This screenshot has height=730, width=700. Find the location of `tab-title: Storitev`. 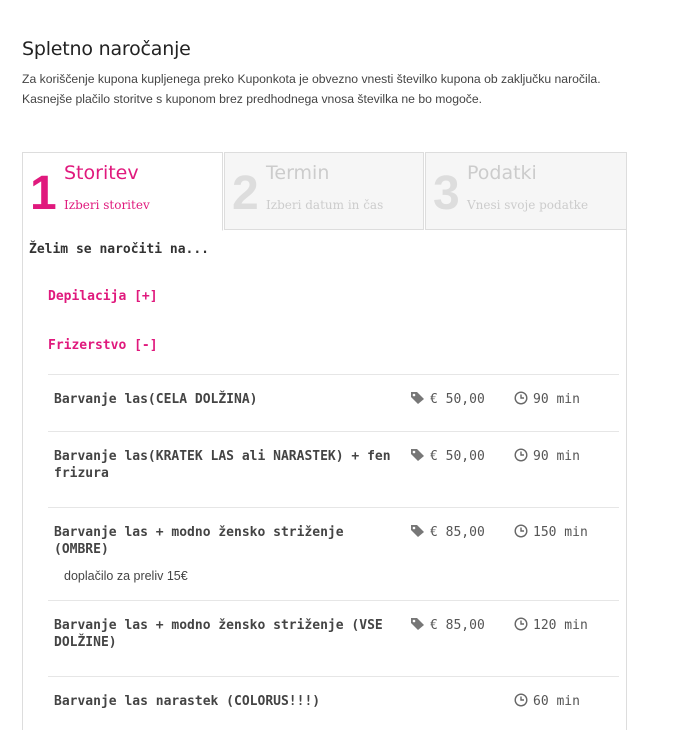

tab-title: Storitev is located at coordinates (101, 173).